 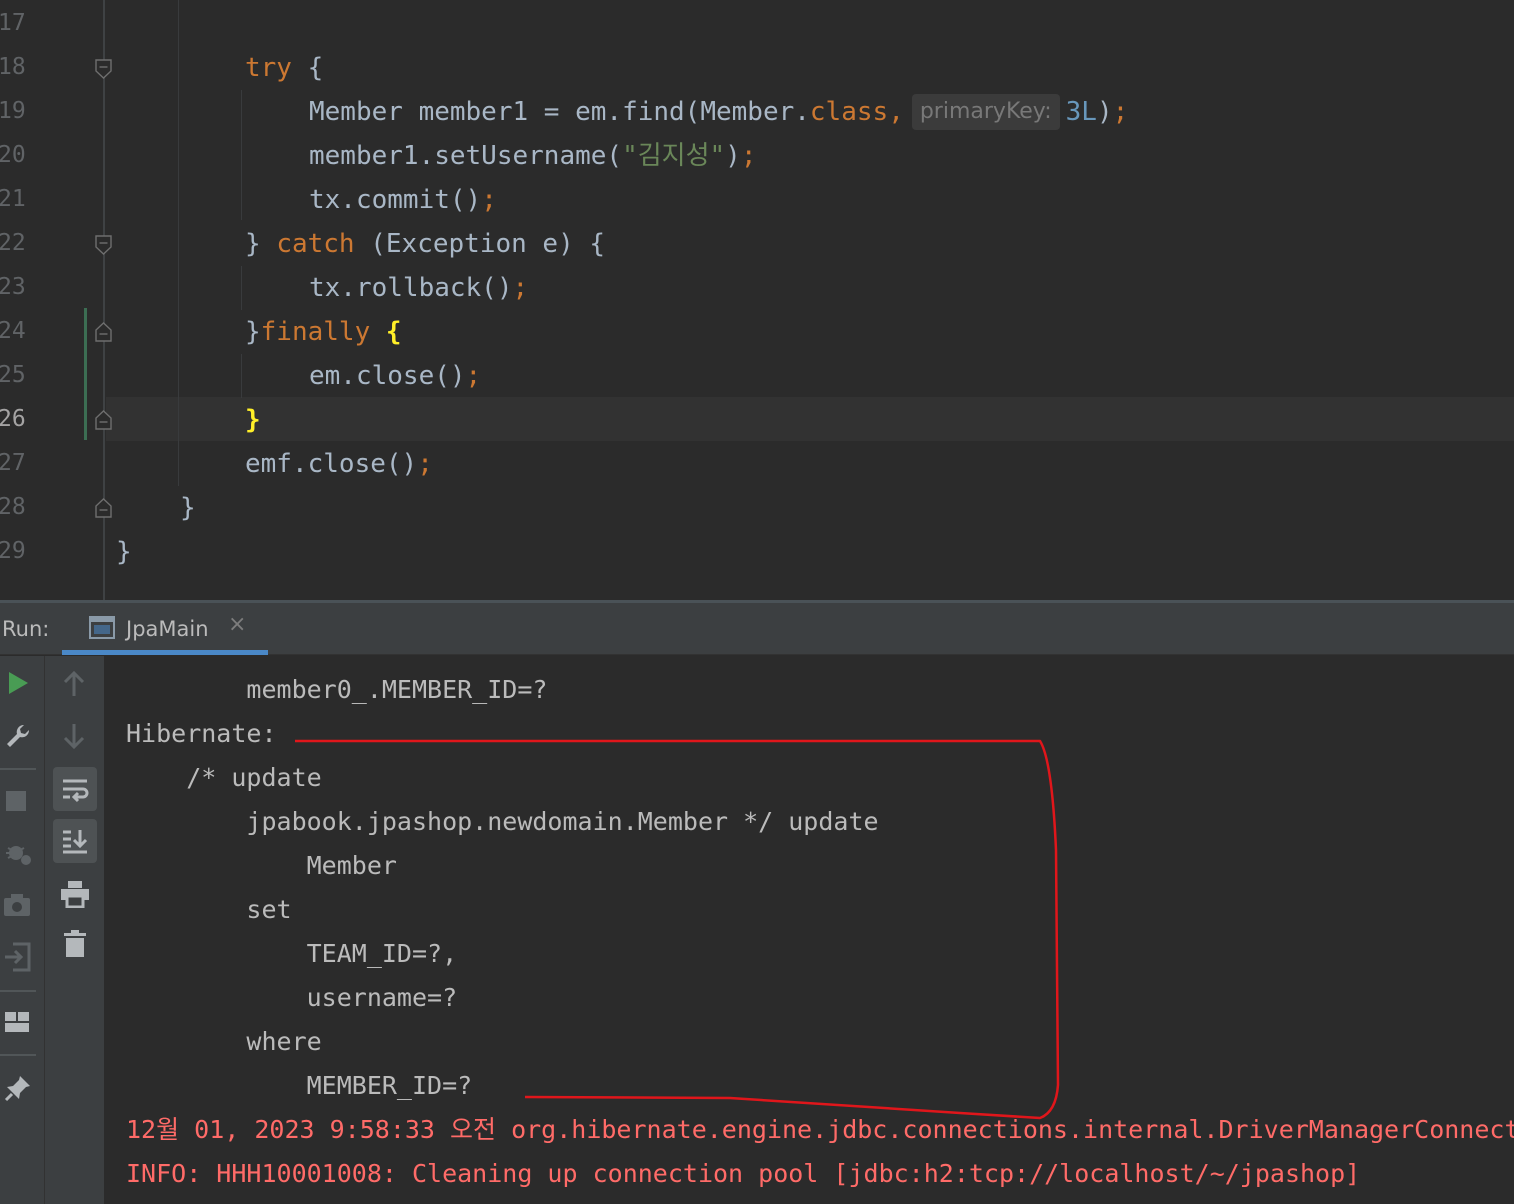 What do you see at coordinates (13, 111) in the screenshot?
I see `line-number: 19` at bounding box center [13, 111].